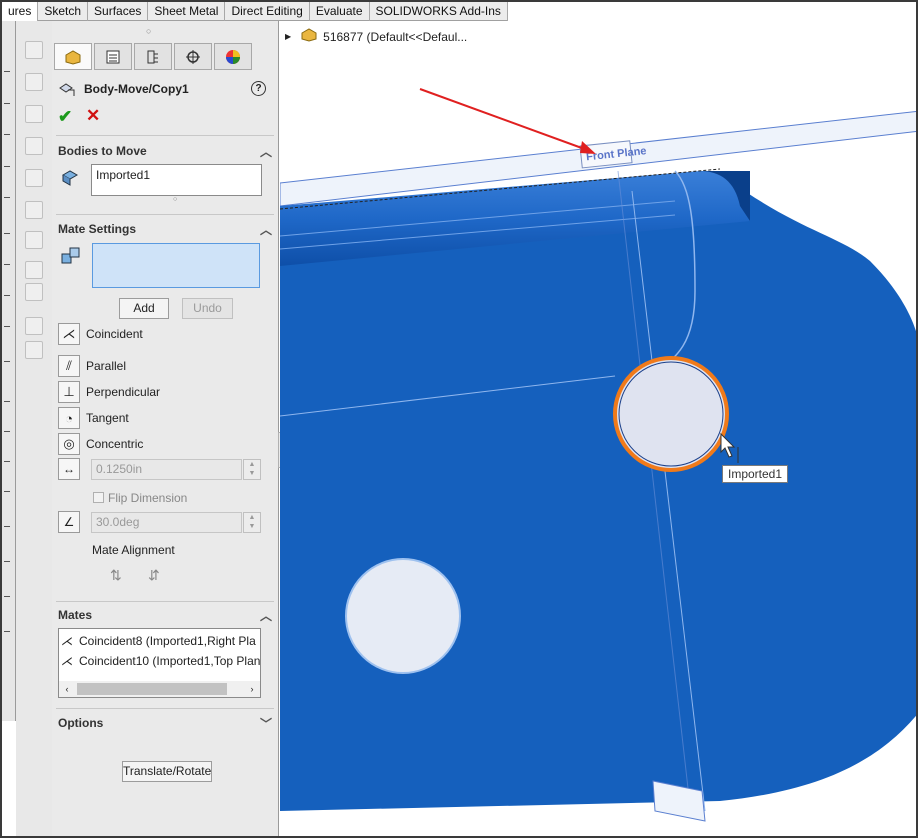 The width and height of the screenshot is (918, 838). I want to click on bodies-to-move-header: Bodies to Move ︿, so click(165, 151).